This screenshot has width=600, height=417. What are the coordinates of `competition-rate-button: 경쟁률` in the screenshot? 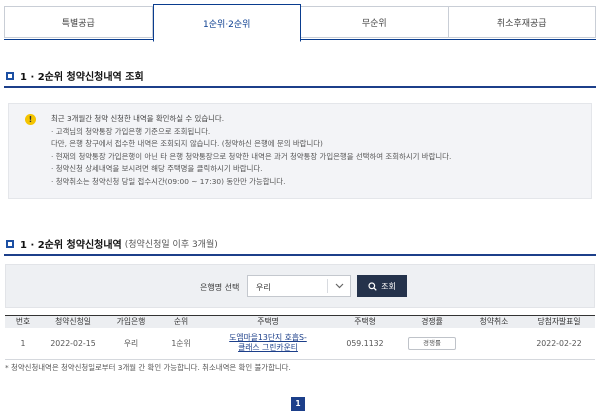 It's located at (432, 343).